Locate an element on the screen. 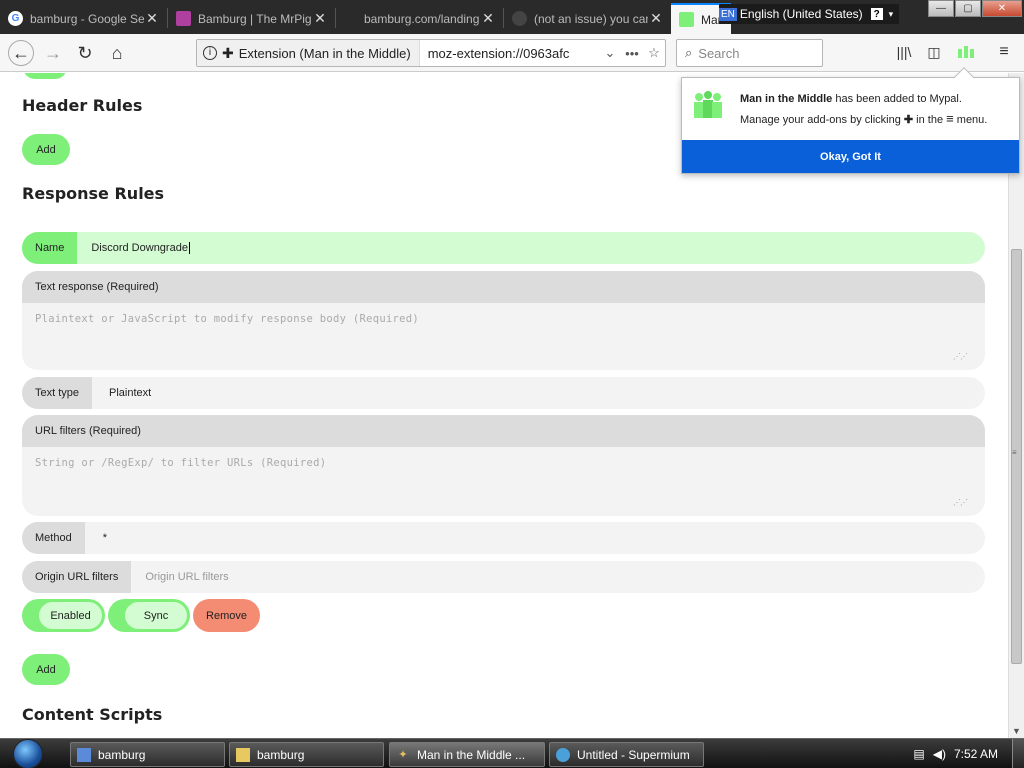 This screenshot has height=768, width=1024. origin-url-filters-field: Origin URL filters Origin URL filters is located at coordinates (503, 577).